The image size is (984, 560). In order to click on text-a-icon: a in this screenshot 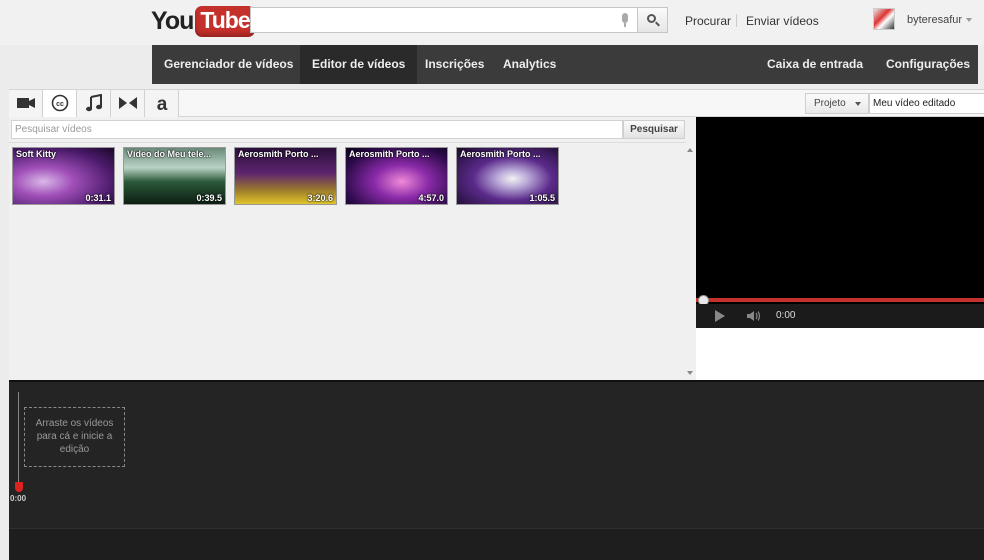, I will do `click(162, 103)`.